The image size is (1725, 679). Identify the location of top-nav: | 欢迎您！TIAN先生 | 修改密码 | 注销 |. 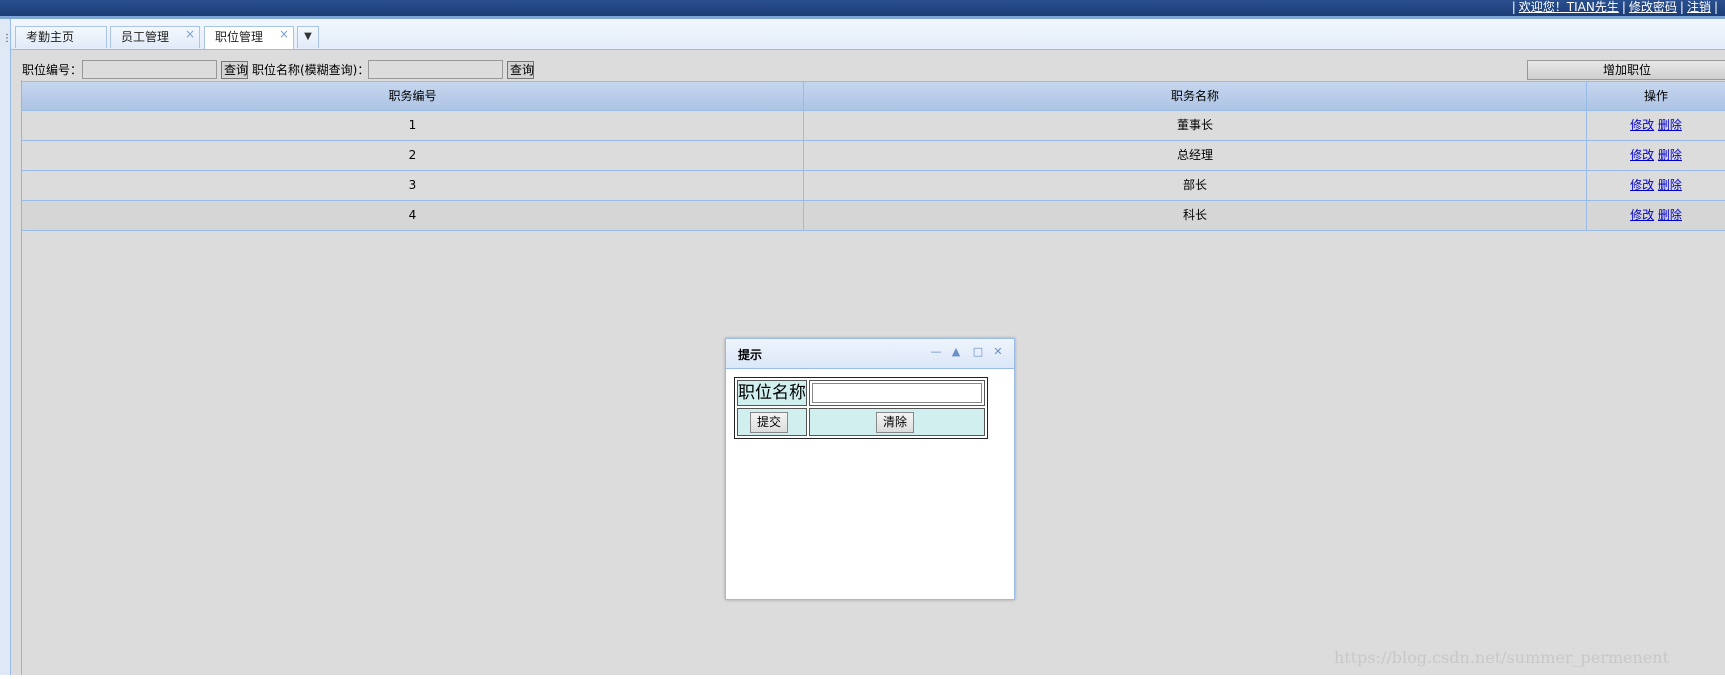
(1617, 8).